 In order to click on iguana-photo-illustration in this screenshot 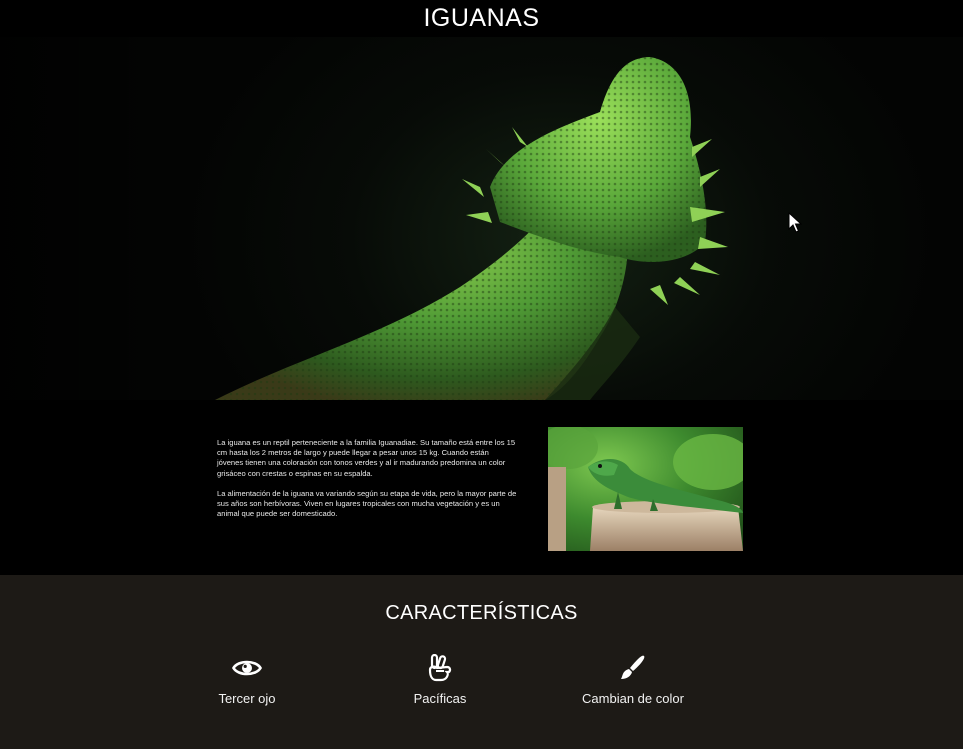, I will do `click(645, 489)`.